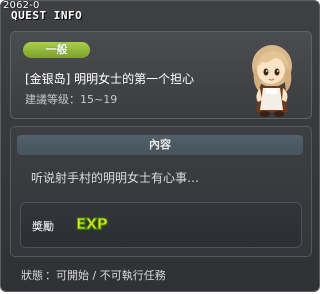  I want to click on npc-portrait-icon, so click(272, 81).